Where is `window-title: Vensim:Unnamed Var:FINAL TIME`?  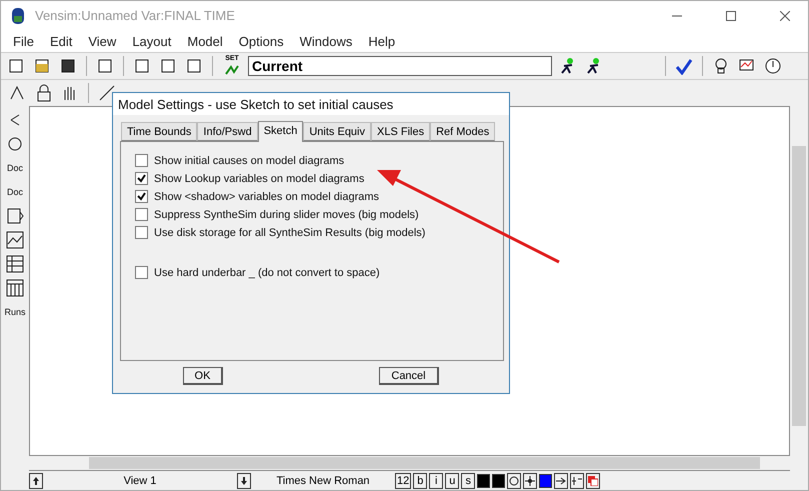 window-title: Vensim:Unnamed Var:FINAL TIME is located at coordinates (135, 15).